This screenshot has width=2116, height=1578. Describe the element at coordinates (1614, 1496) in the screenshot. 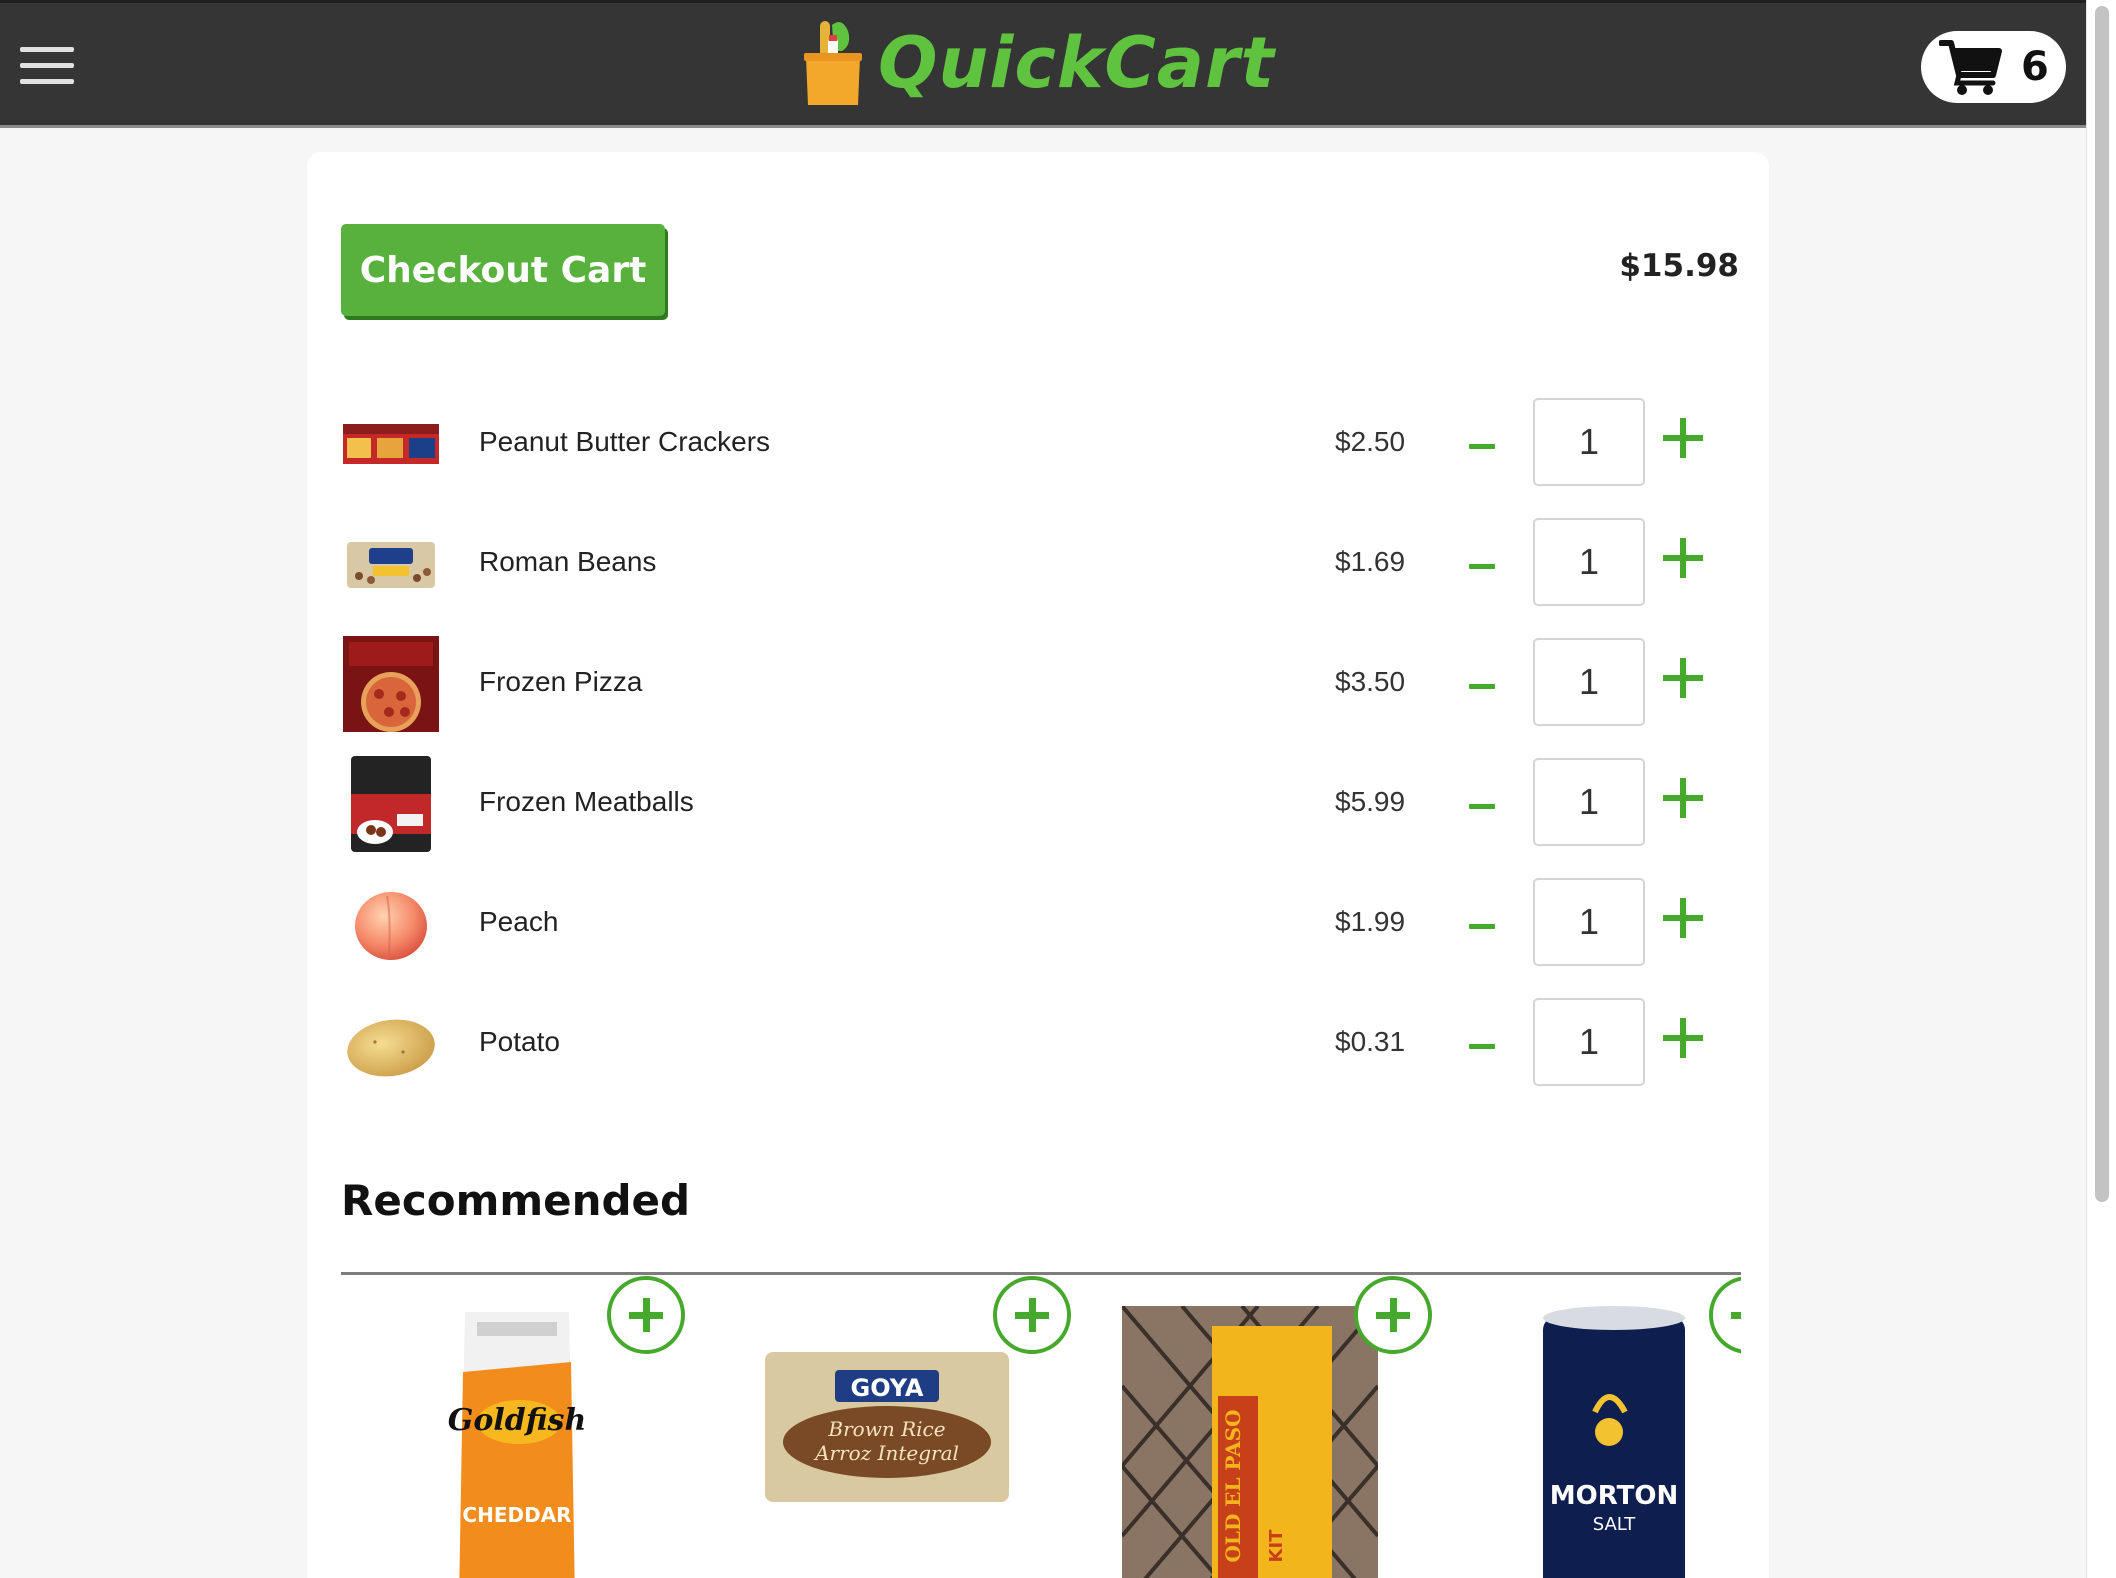

I see `rec-brand: MORTON` at that location.